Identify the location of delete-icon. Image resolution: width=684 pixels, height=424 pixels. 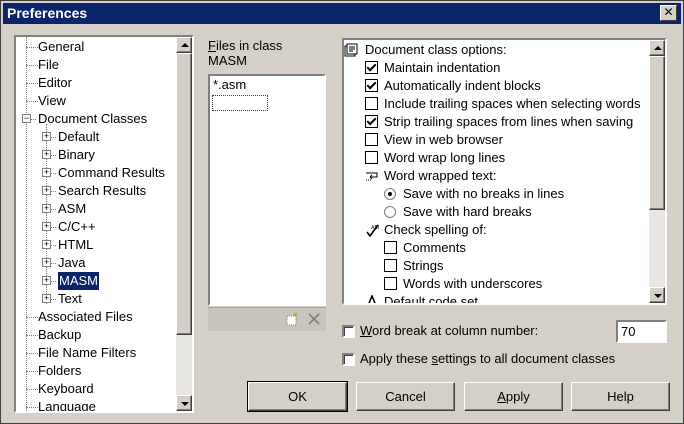
(314, 320).